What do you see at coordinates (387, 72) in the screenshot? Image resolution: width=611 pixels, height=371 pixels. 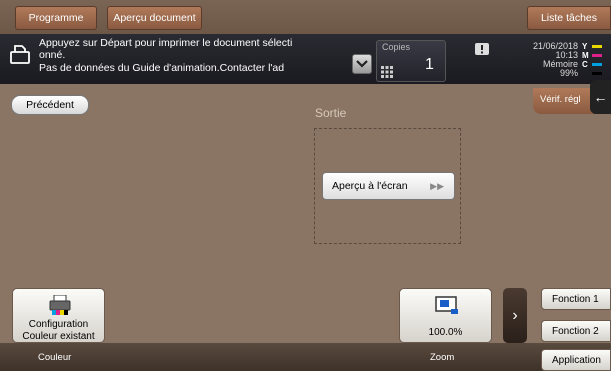 I see `keypad-icon` at bounding box center [387, 72].